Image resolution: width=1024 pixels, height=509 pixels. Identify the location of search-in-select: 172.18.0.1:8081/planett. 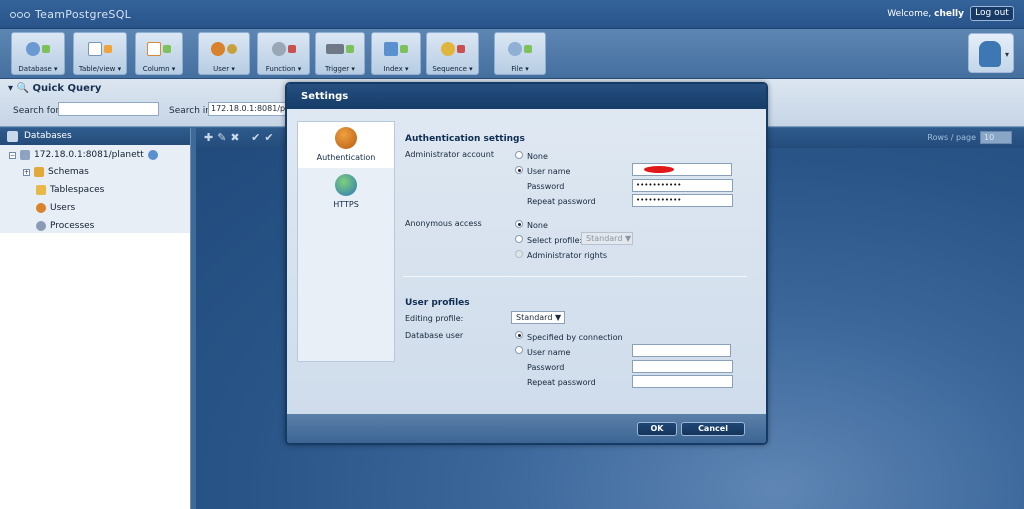
(251, 109).